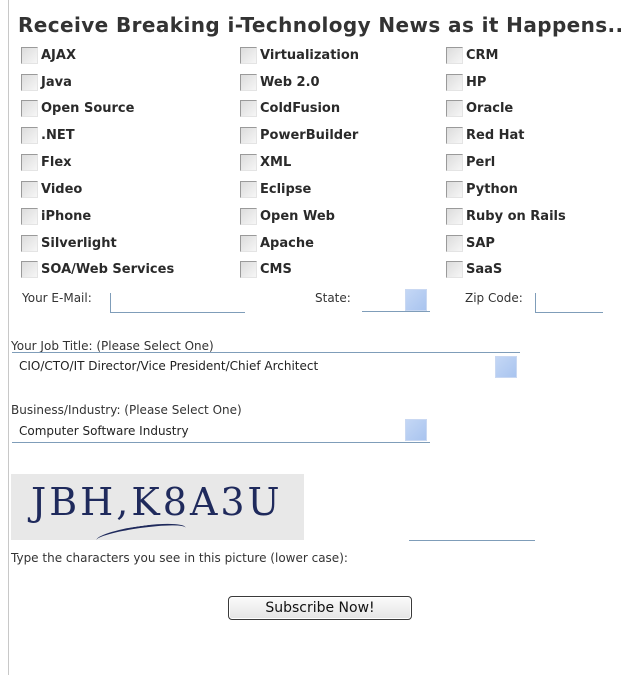 The height and width of the screenshot is (675, 621). What do you see at coordinates (126, 410) in the screenshot?
I see `industry-label: Business/Industry: (Please Select One)` at bounding box center [126, 410].